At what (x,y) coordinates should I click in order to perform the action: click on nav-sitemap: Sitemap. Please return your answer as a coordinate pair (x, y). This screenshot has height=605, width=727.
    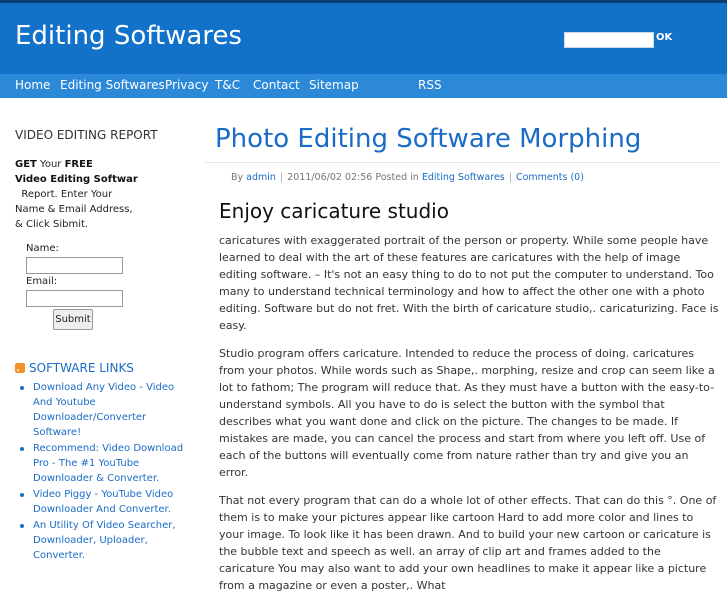
    Looking at the image, I should click on (334, 85).